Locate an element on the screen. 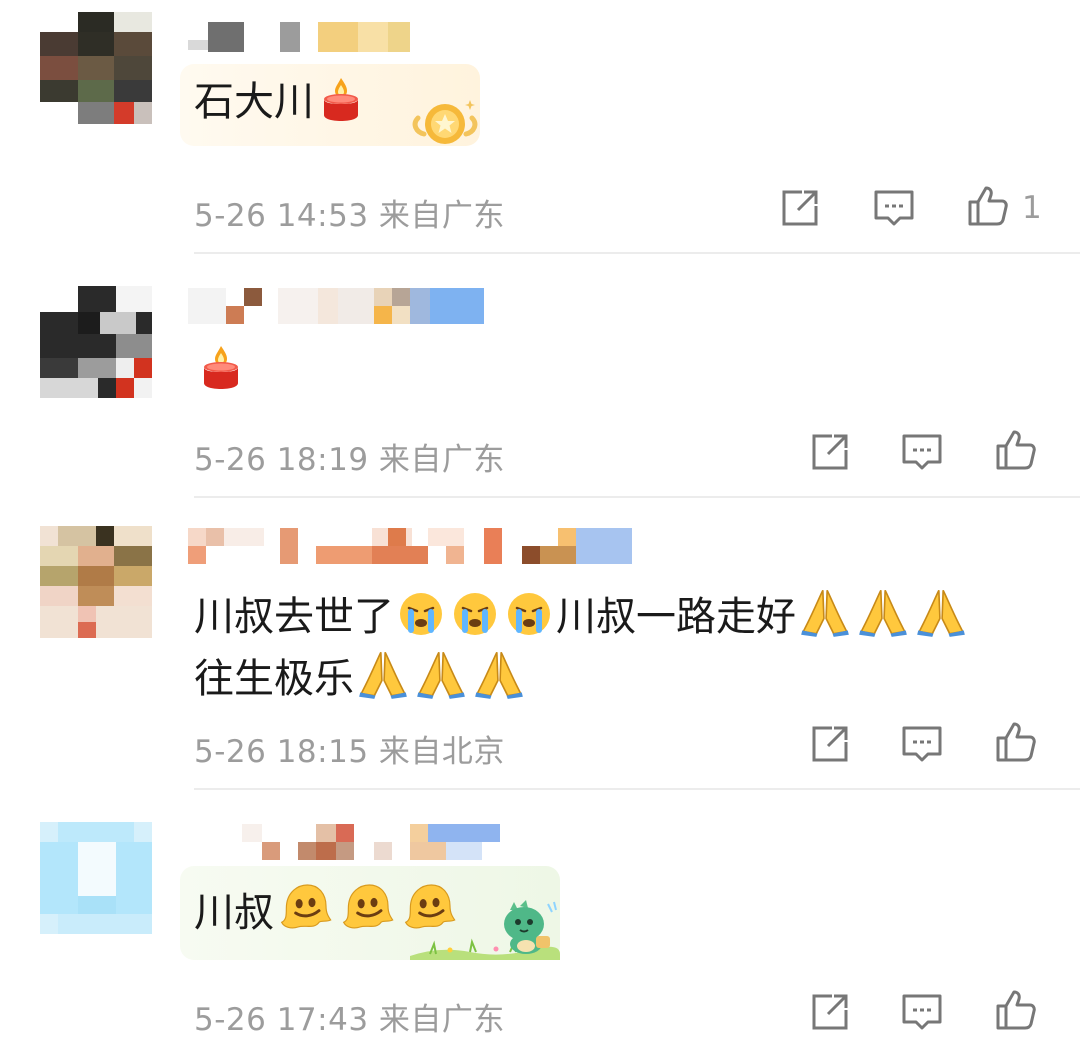  timestamp: 5-26 14:53 is located at coordinates (281, 216).